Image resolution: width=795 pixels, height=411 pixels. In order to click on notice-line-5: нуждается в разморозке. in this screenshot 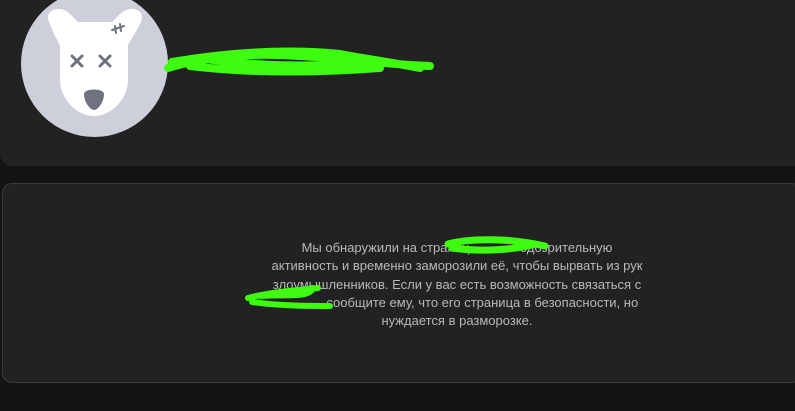, I will do `click(457, 321)`.